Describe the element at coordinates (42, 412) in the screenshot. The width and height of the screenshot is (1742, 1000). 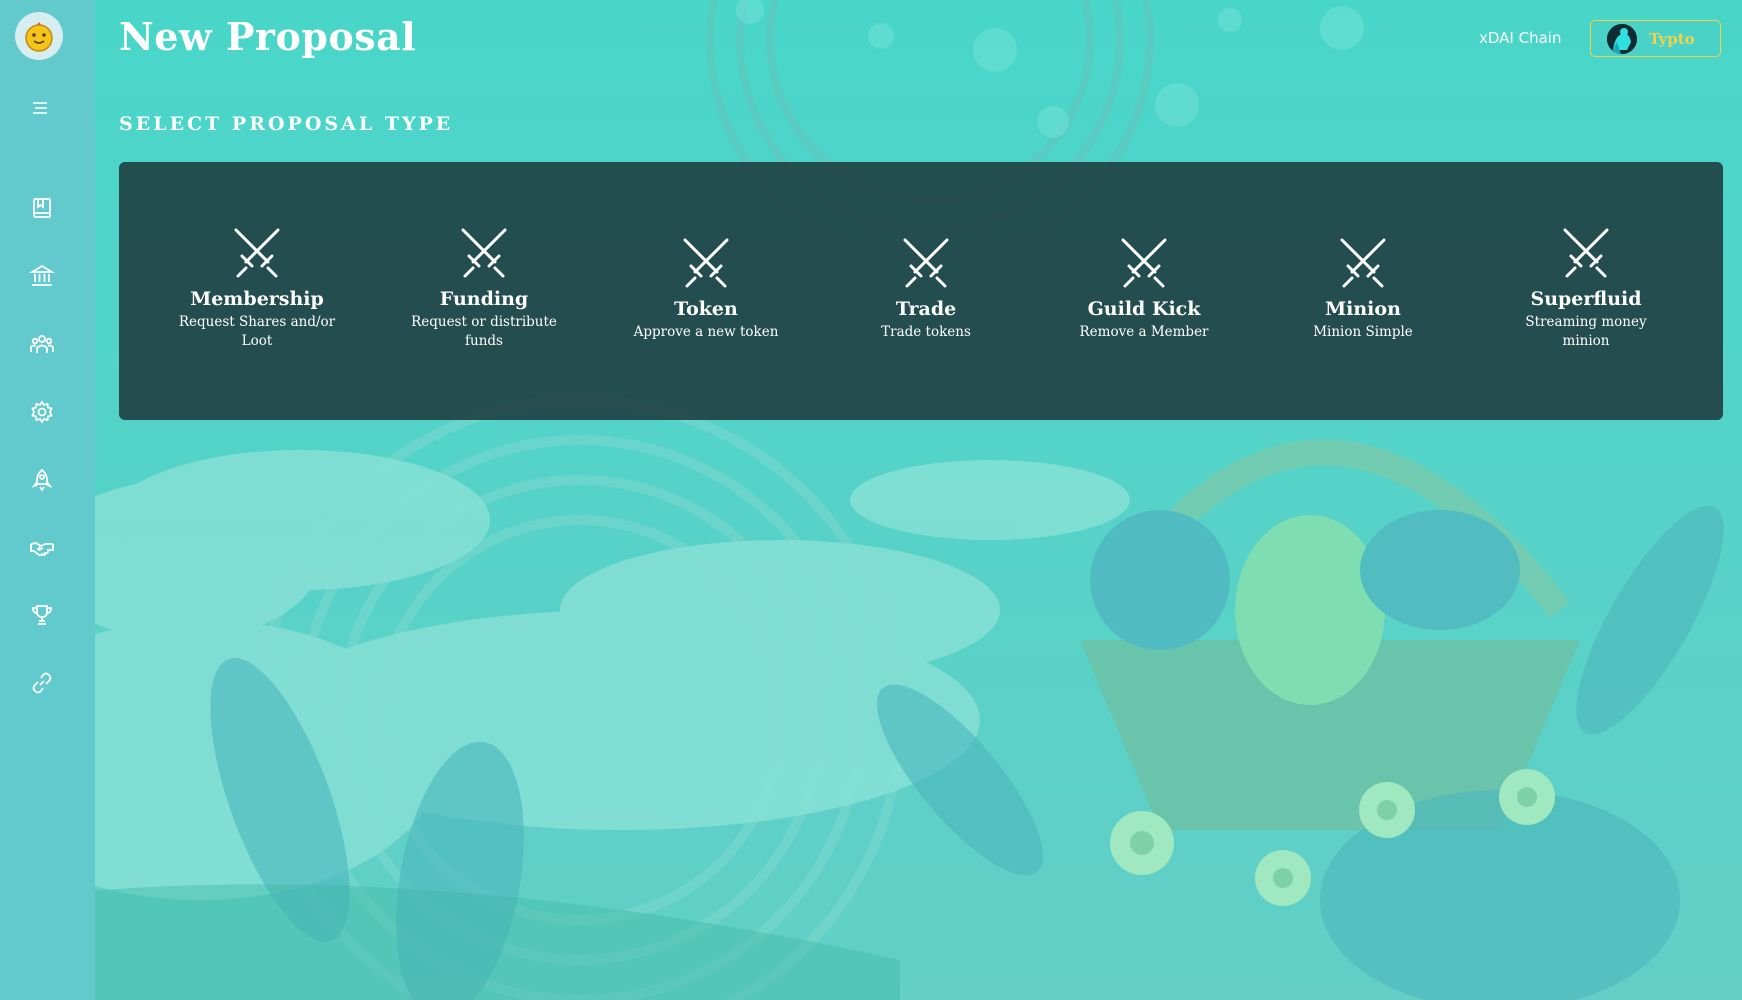
I see `gear-icon` at that location.